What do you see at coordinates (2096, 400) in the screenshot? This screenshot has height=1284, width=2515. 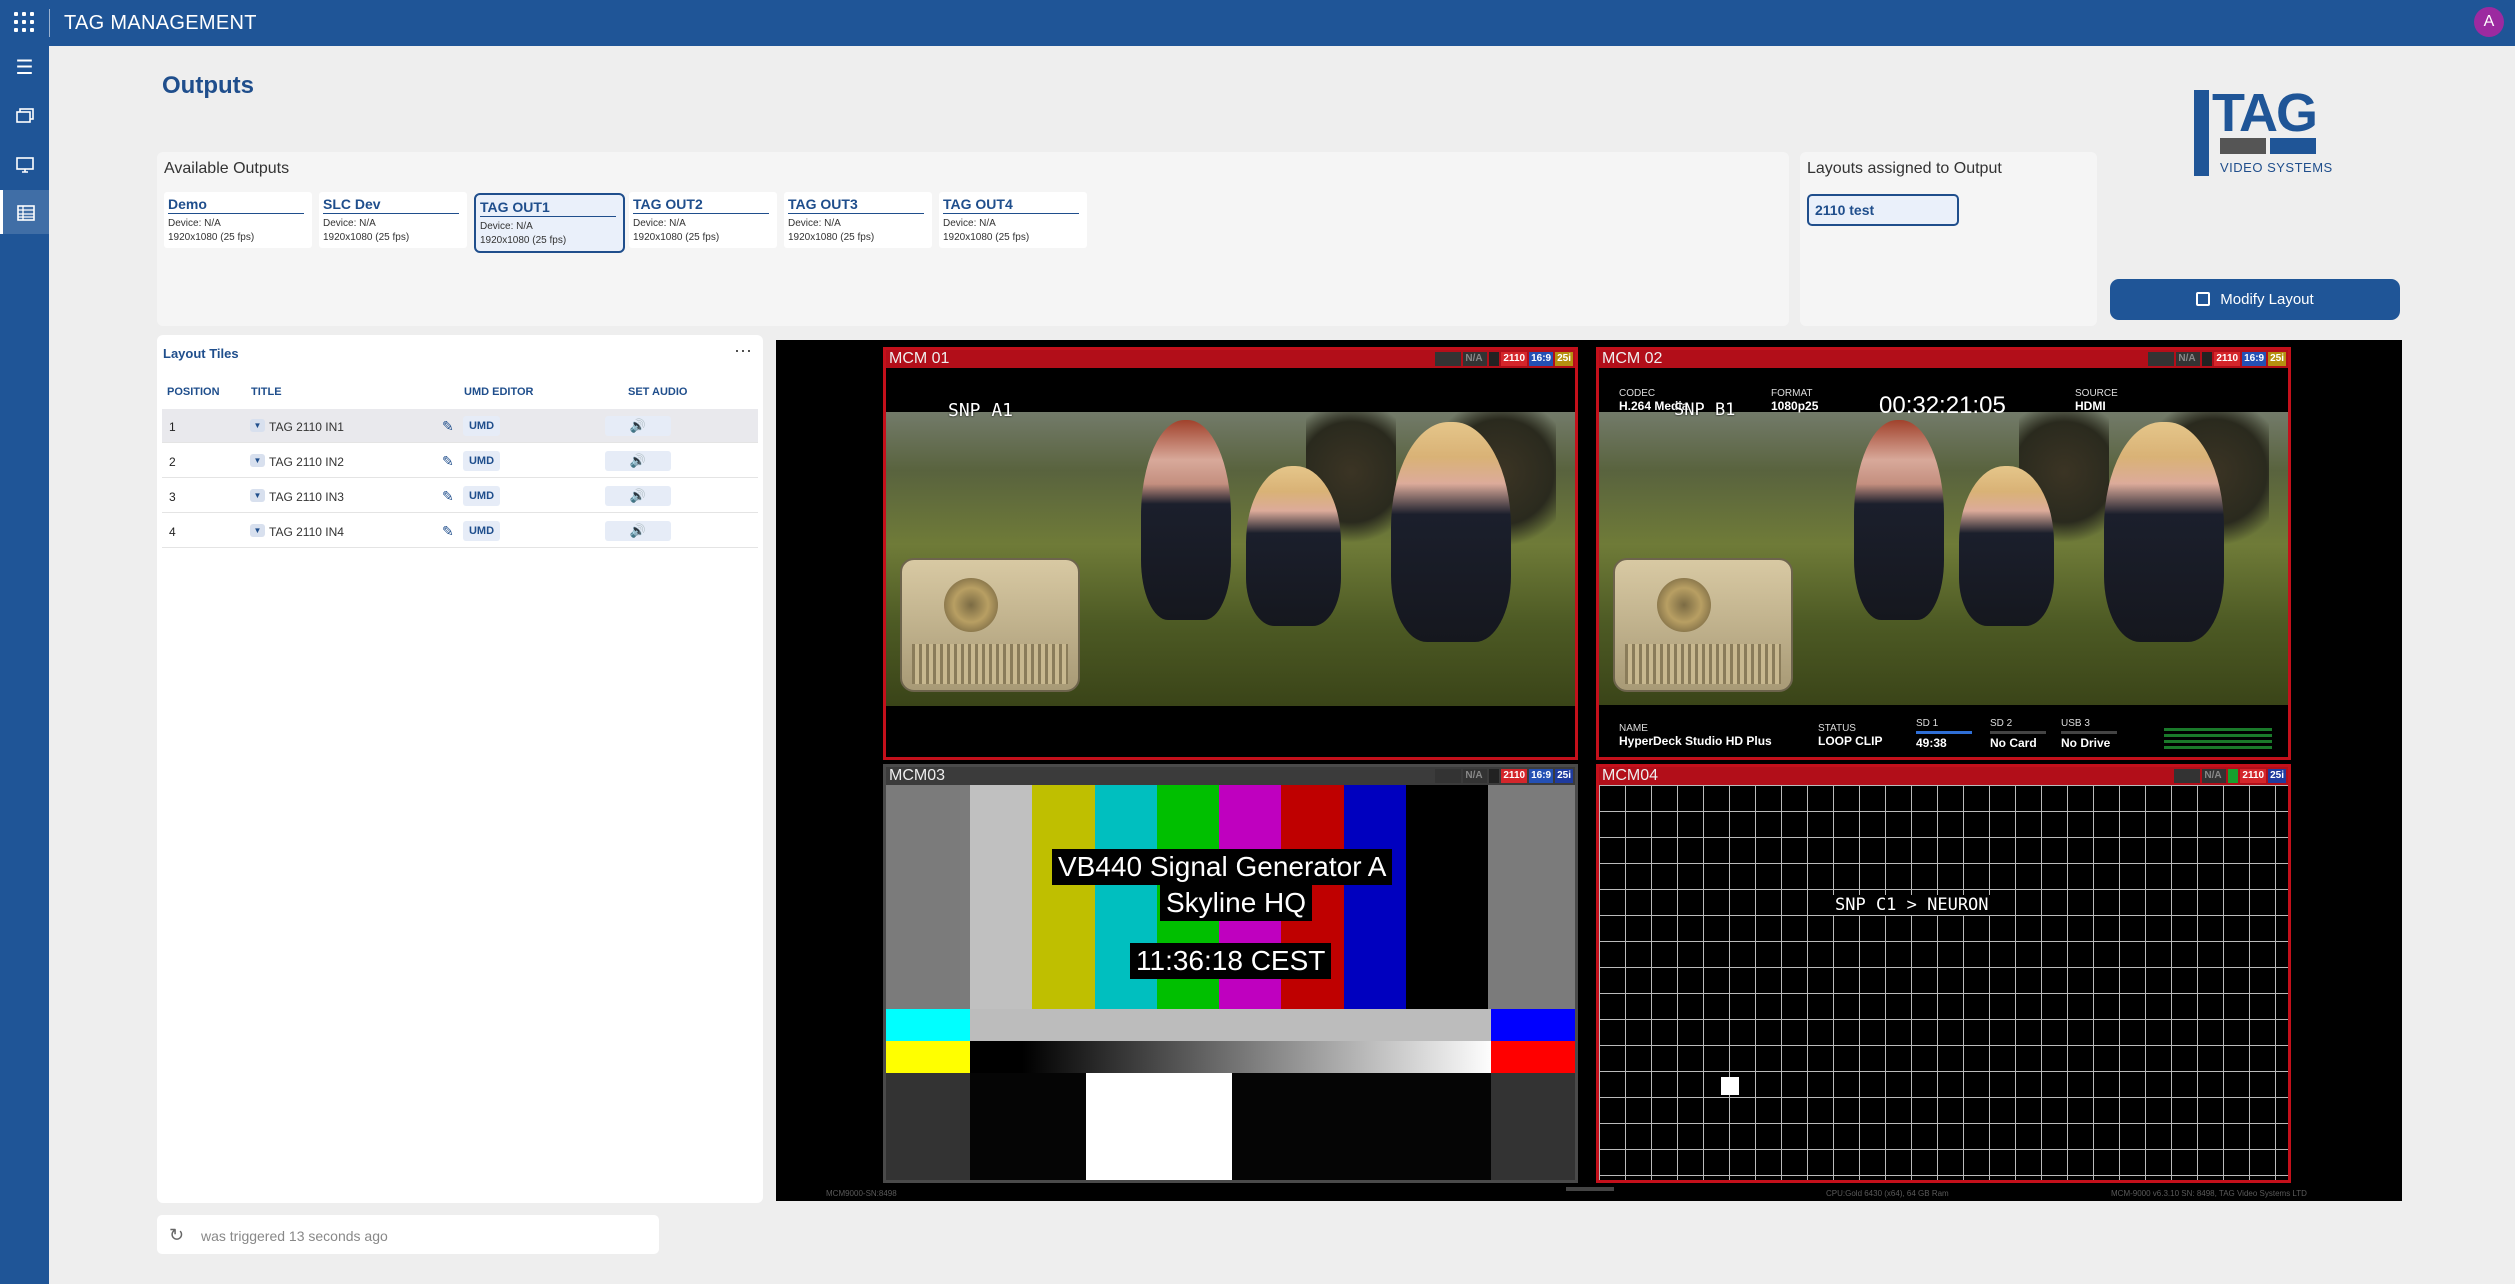 I see `source-field: SOURCE HDMI` at bounding box center [2096, 400].